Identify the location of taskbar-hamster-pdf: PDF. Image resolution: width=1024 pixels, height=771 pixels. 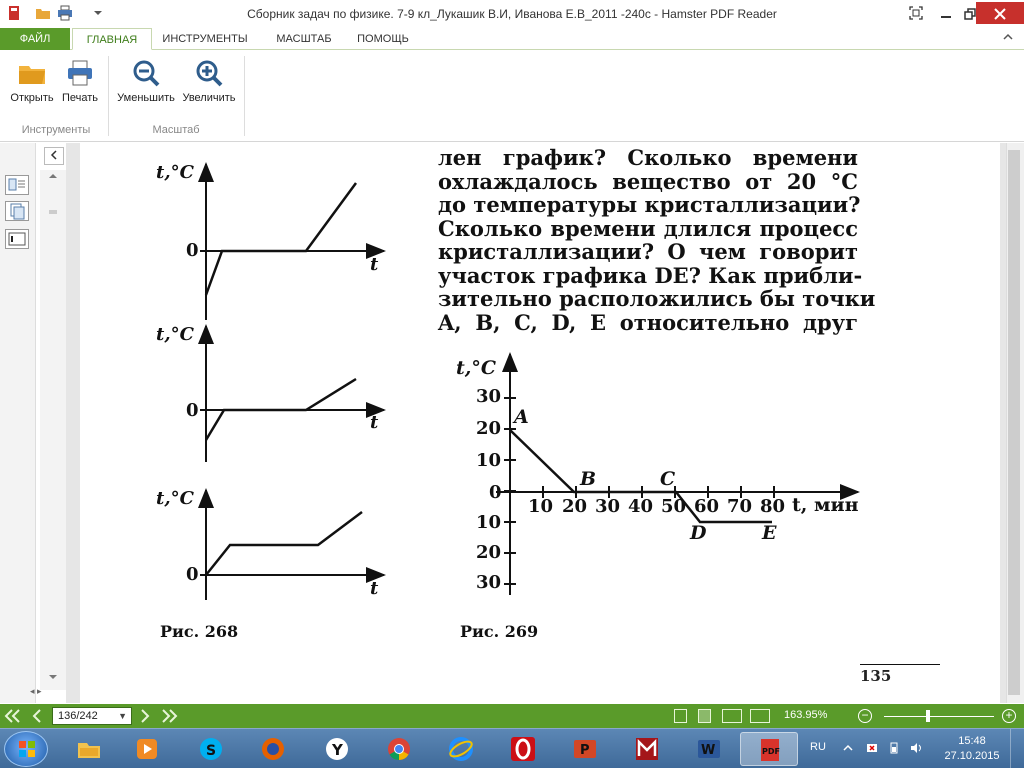
(769, 749).